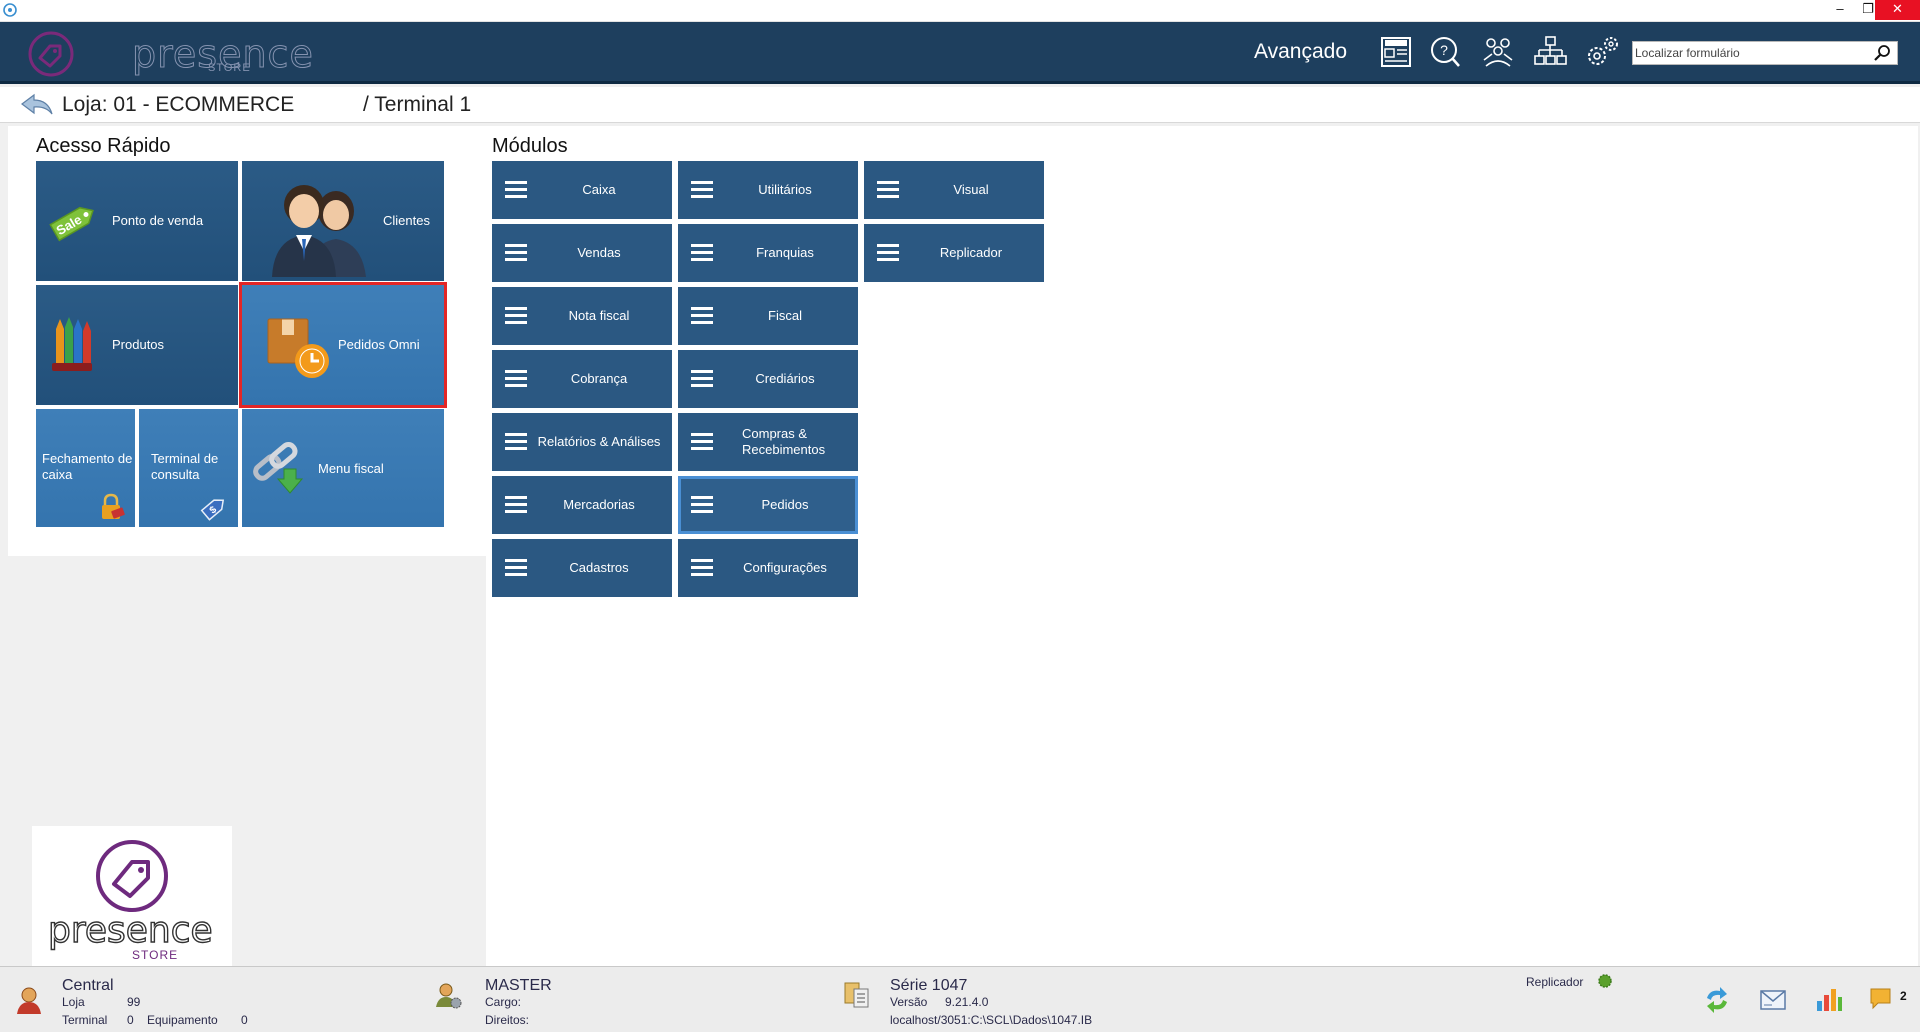 Image resolution: width=1920 pixels, height=1032 pixels. Describe the element at coordinates (929, 985) in the screenshot. I see `serie-title: Série 1047` at that location.